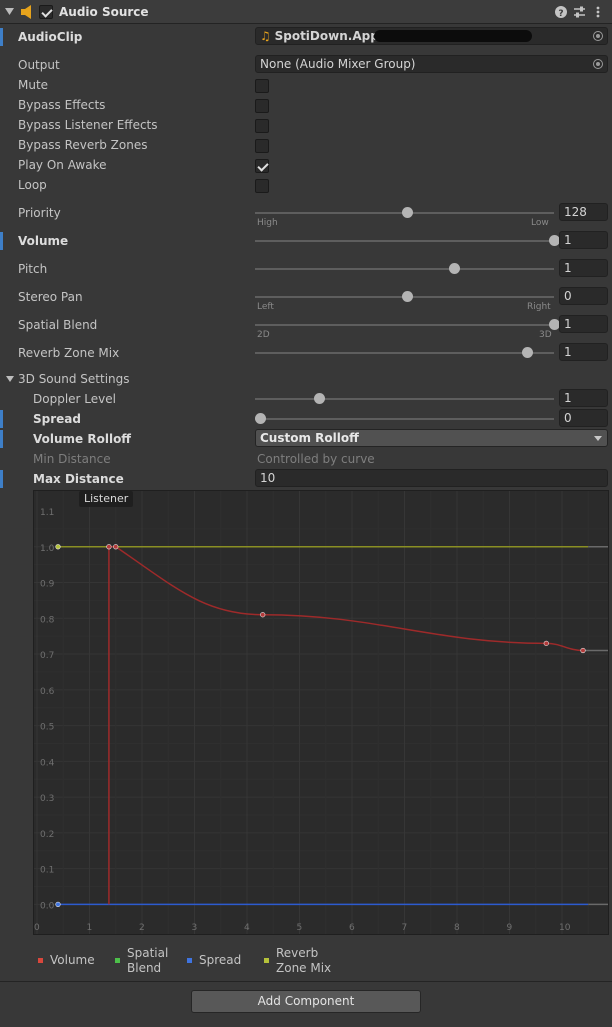 This screenshot has height=1027, width=612. I want to click on audioclip-label: AudioClip, so click(50, 37).